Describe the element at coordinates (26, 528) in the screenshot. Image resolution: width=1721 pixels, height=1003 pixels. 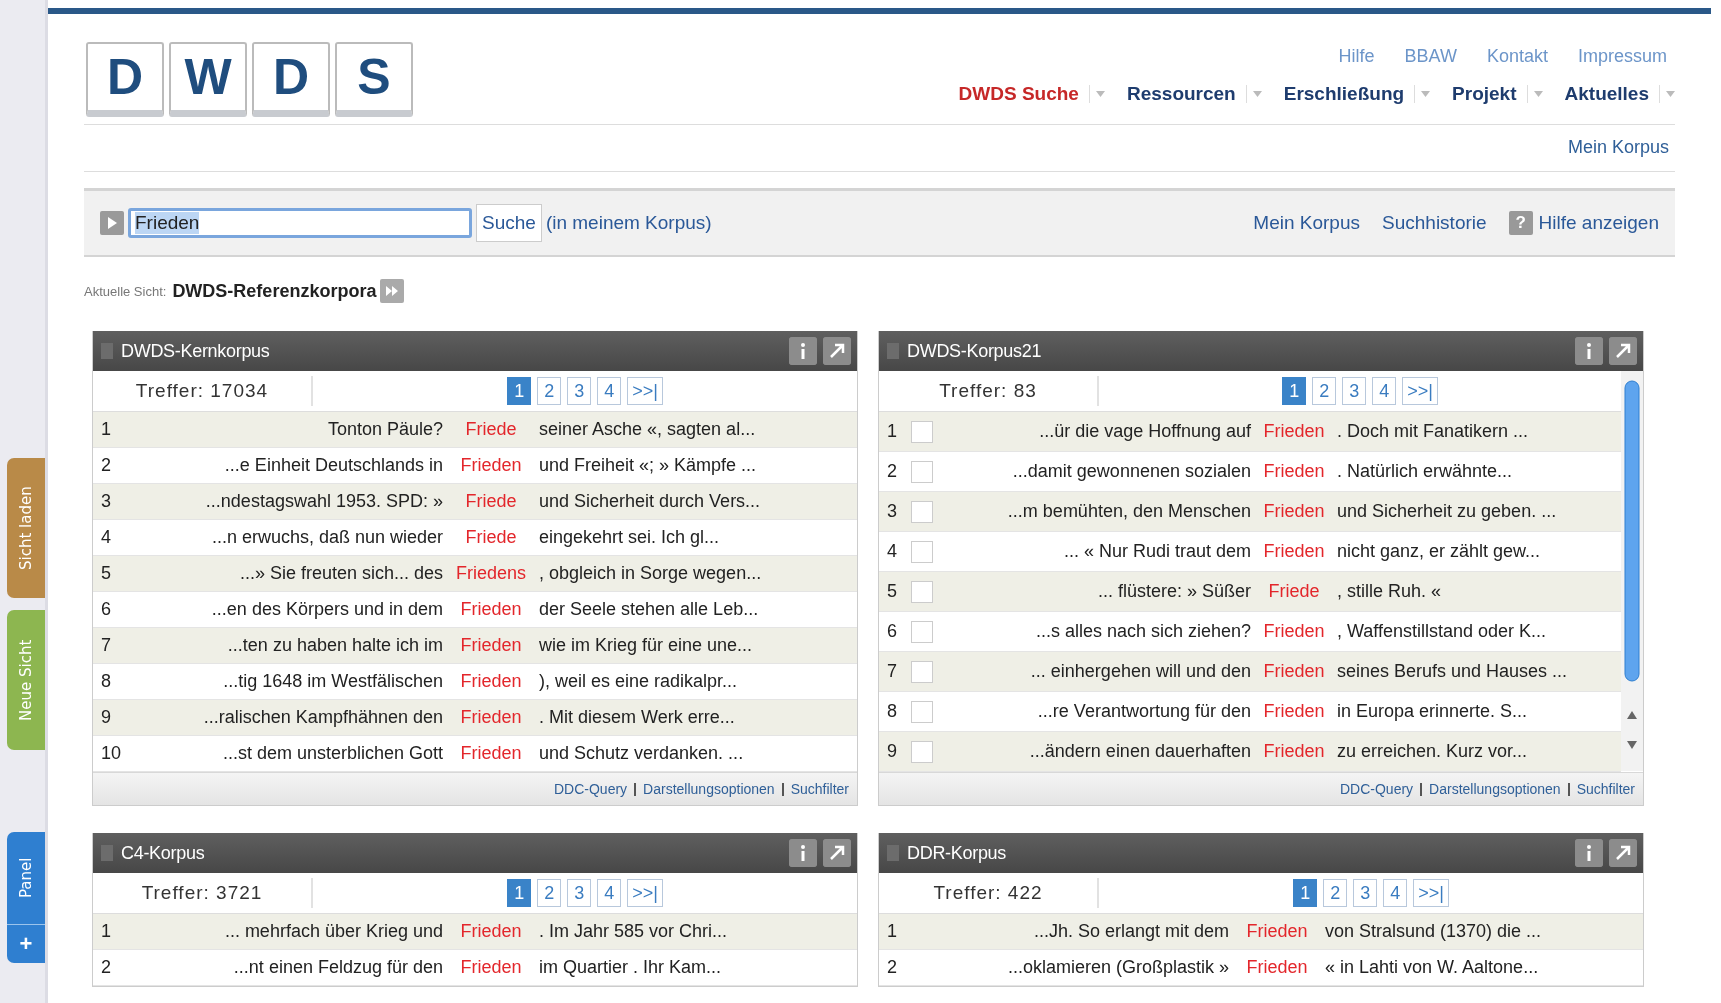
I see `side-tab: Sicht laden` at that location.